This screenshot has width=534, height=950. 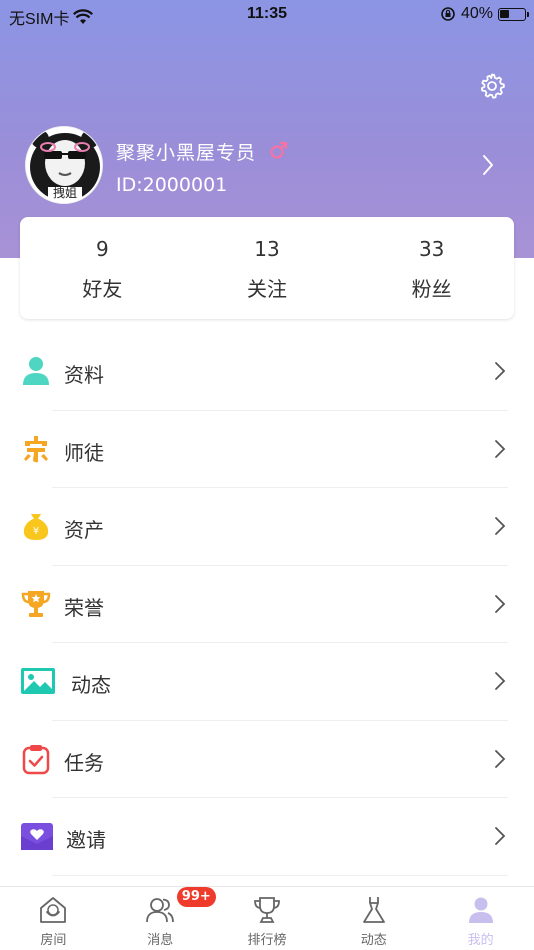 What do you see at coordinates (267, 372) in the screenshot?
I see `menu-item-profile: 资料` at bounding box center [267, 372].